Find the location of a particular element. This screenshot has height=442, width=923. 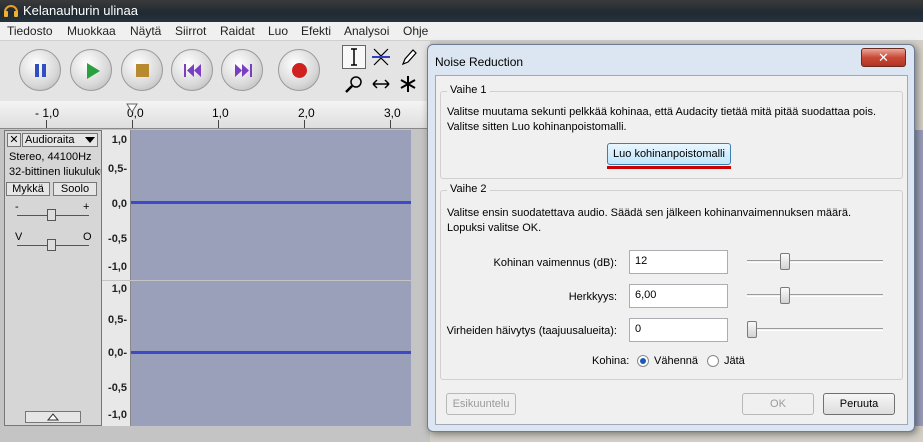

vertical-ruler-ch1: 1,0 0,5- 0,0 -0,5 -1,0 is located at coordinates (116, 205).